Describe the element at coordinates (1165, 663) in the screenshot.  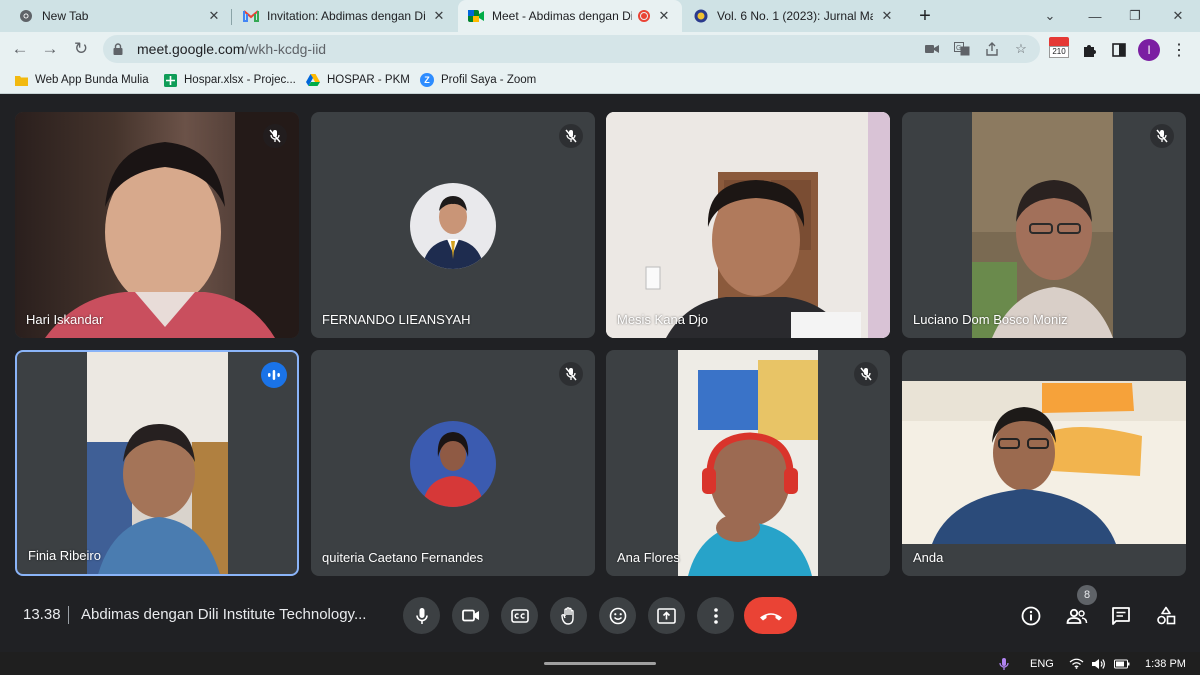
I see `system-clock: 1:38 PM` at that location.